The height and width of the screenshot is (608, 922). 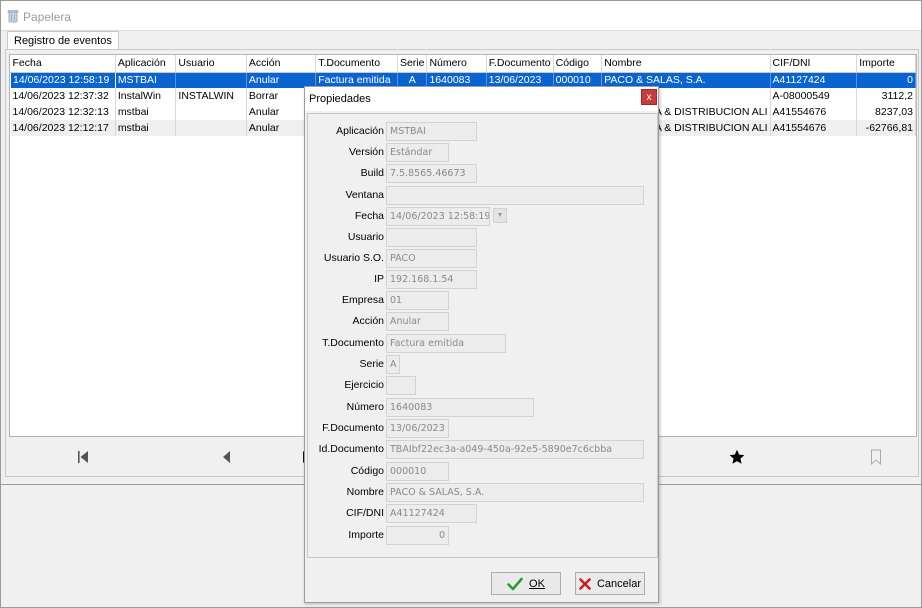 I want to click on field-label: Acción, so click(x=368, y=321).